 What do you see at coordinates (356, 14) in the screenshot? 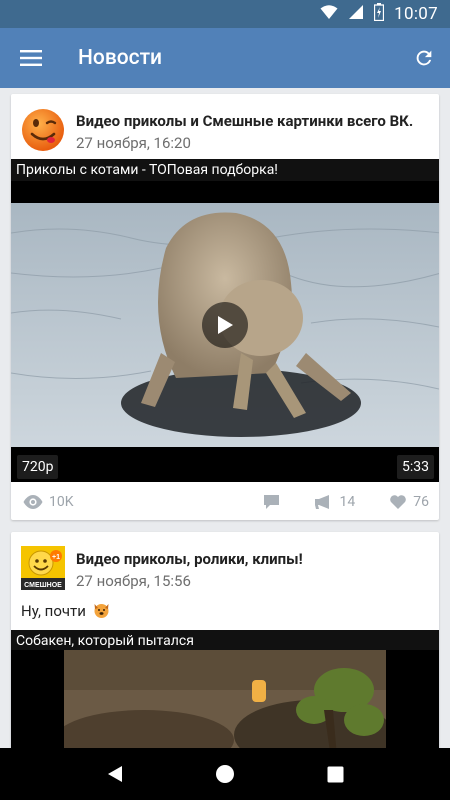
I see `signal-icon` at bounding box center [356, 14].